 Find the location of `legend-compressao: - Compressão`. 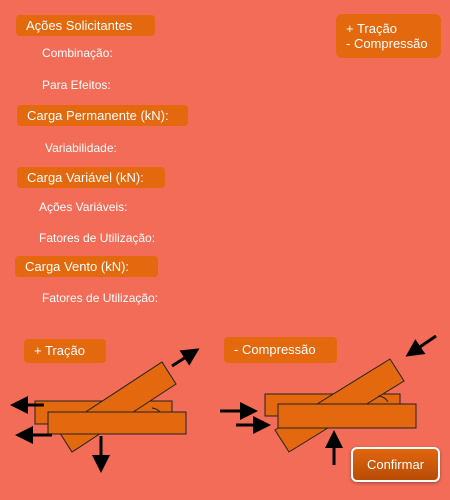

legend-compressao: - Compressão is located at coordinates (387, 43).